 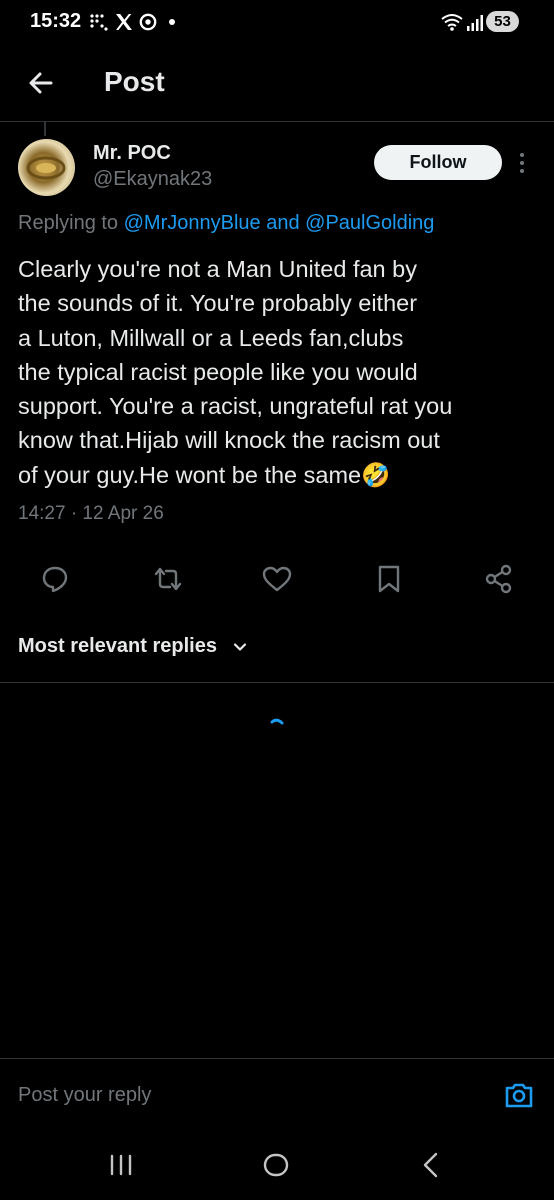 I want to click on repost-icon, so click(x=168, y=579).